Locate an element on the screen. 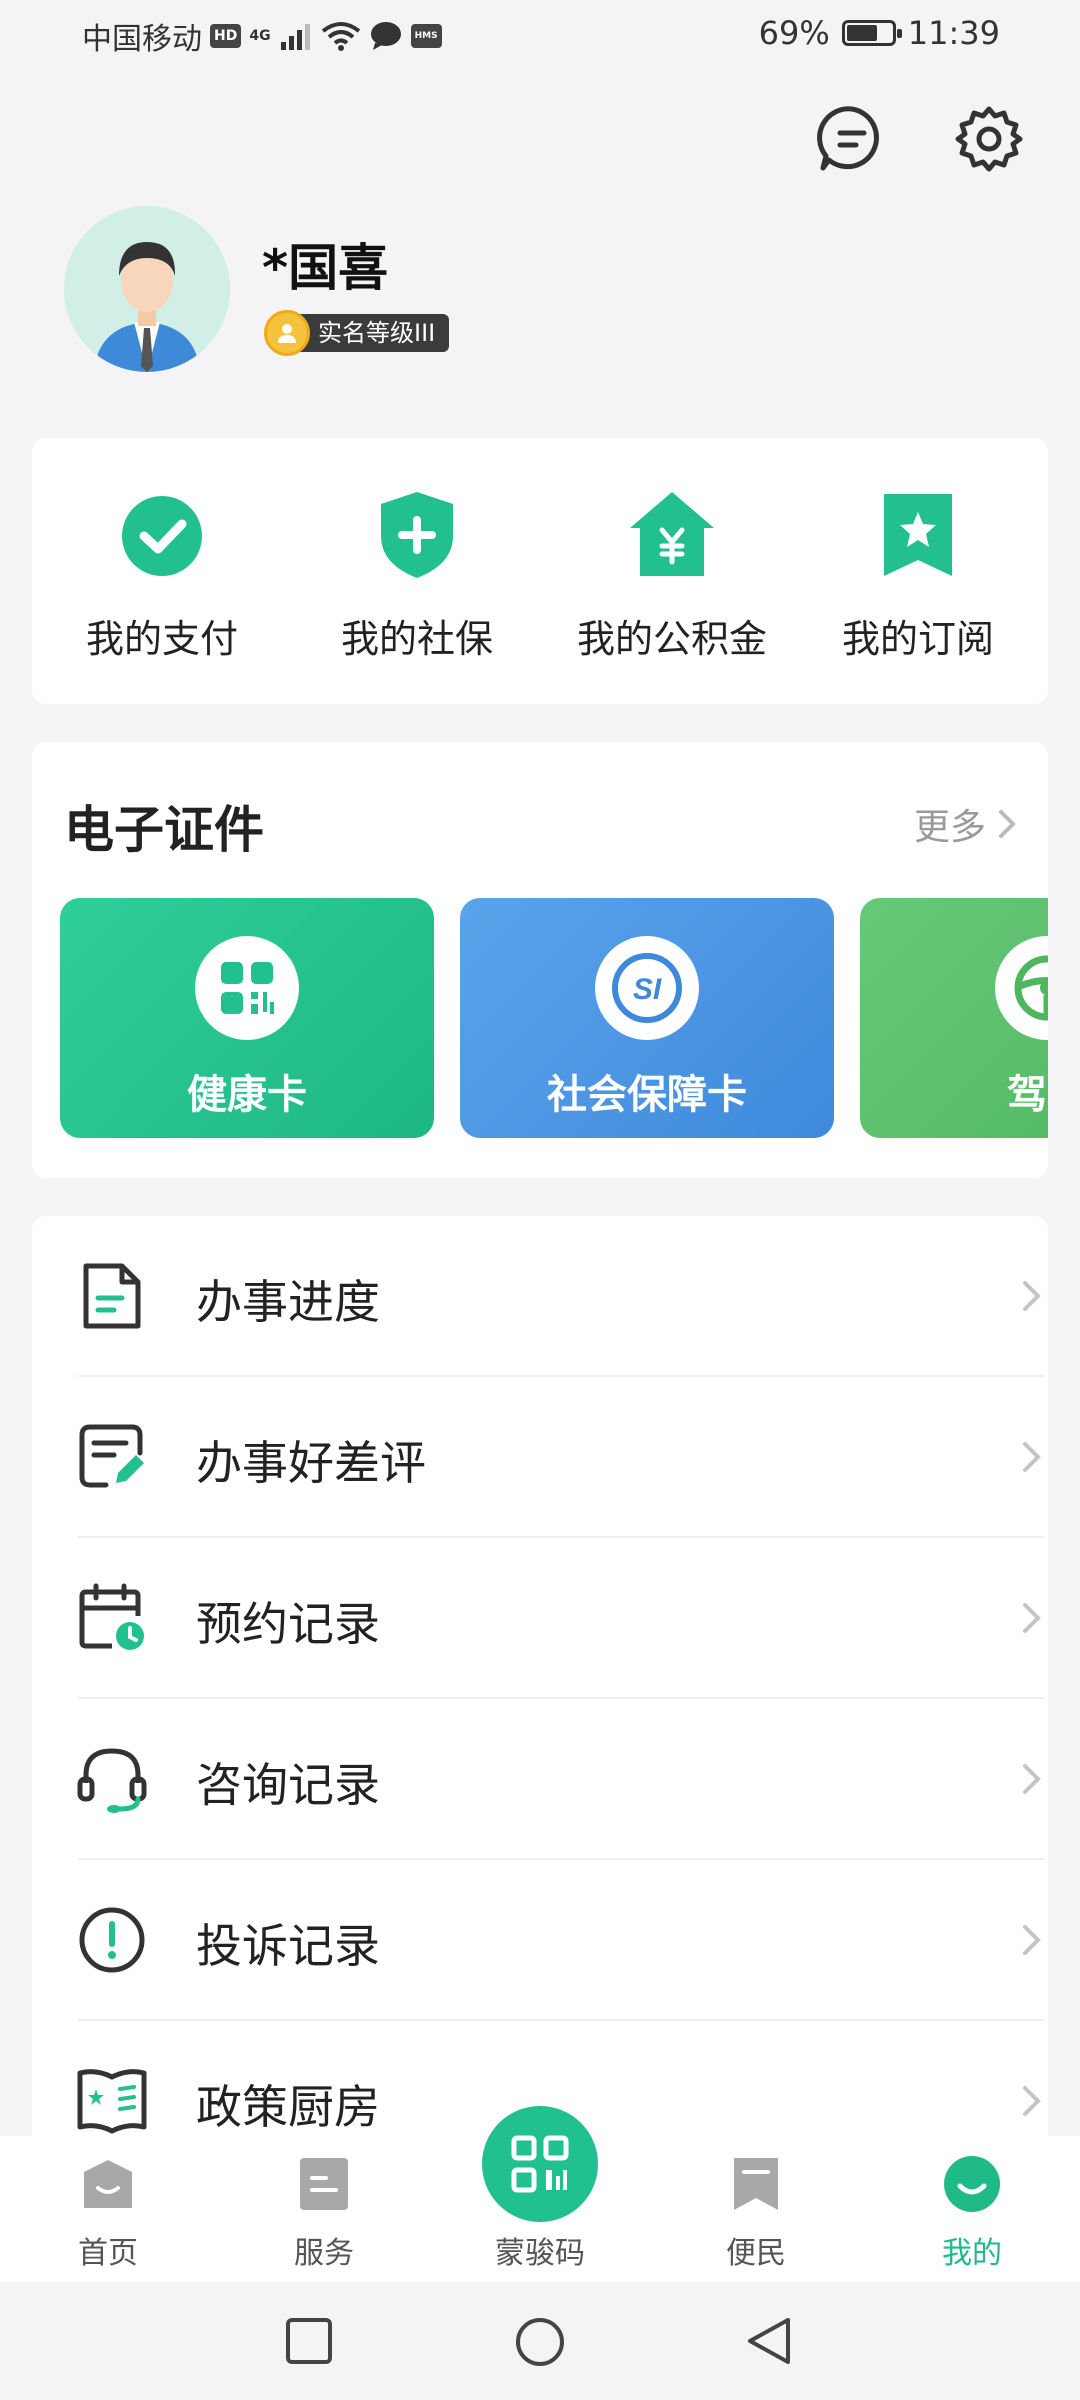 The height and width of the screenshot is (2400, 1080). menu-item-progress: 办事进度 is located at coordinates (540, 1296).